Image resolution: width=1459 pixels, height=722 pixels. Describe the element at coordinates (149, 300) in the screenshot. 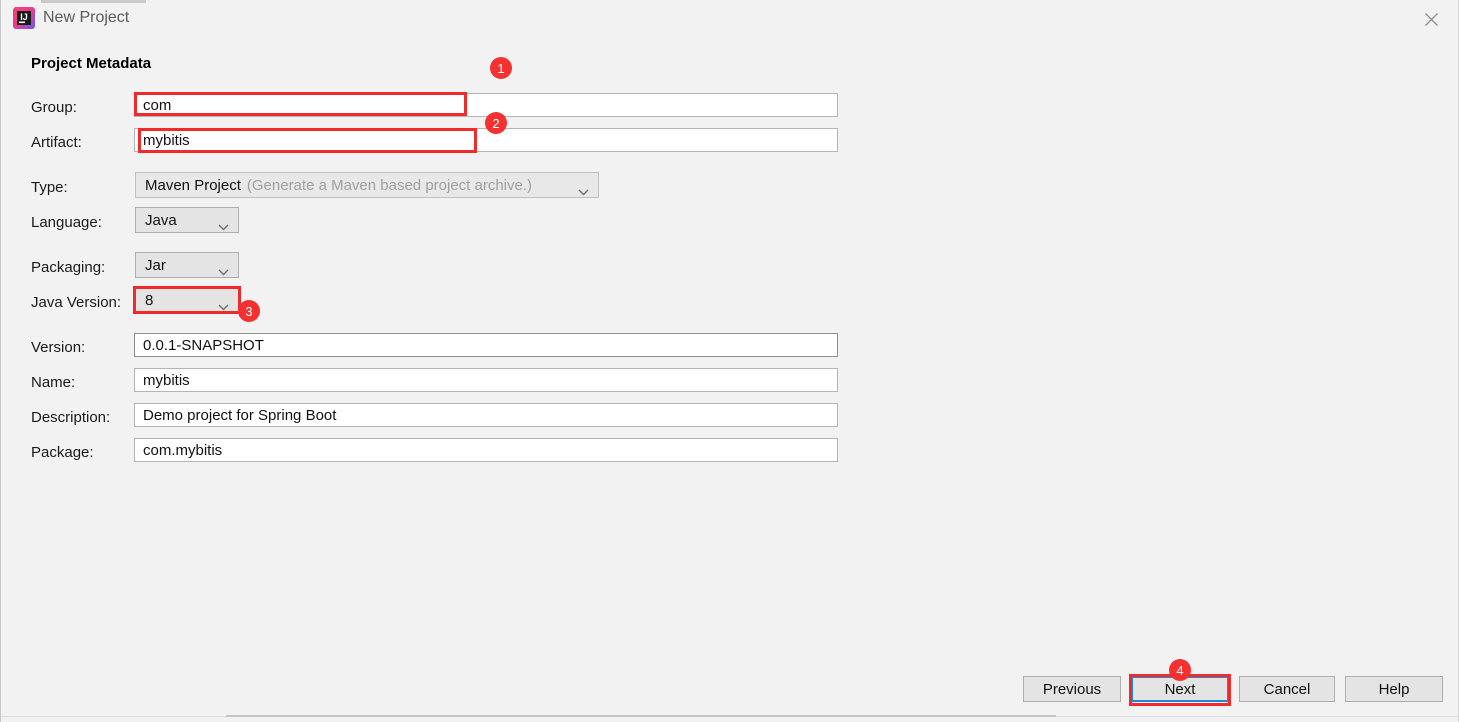

I see `java-version-combo-value: 8` at that location.